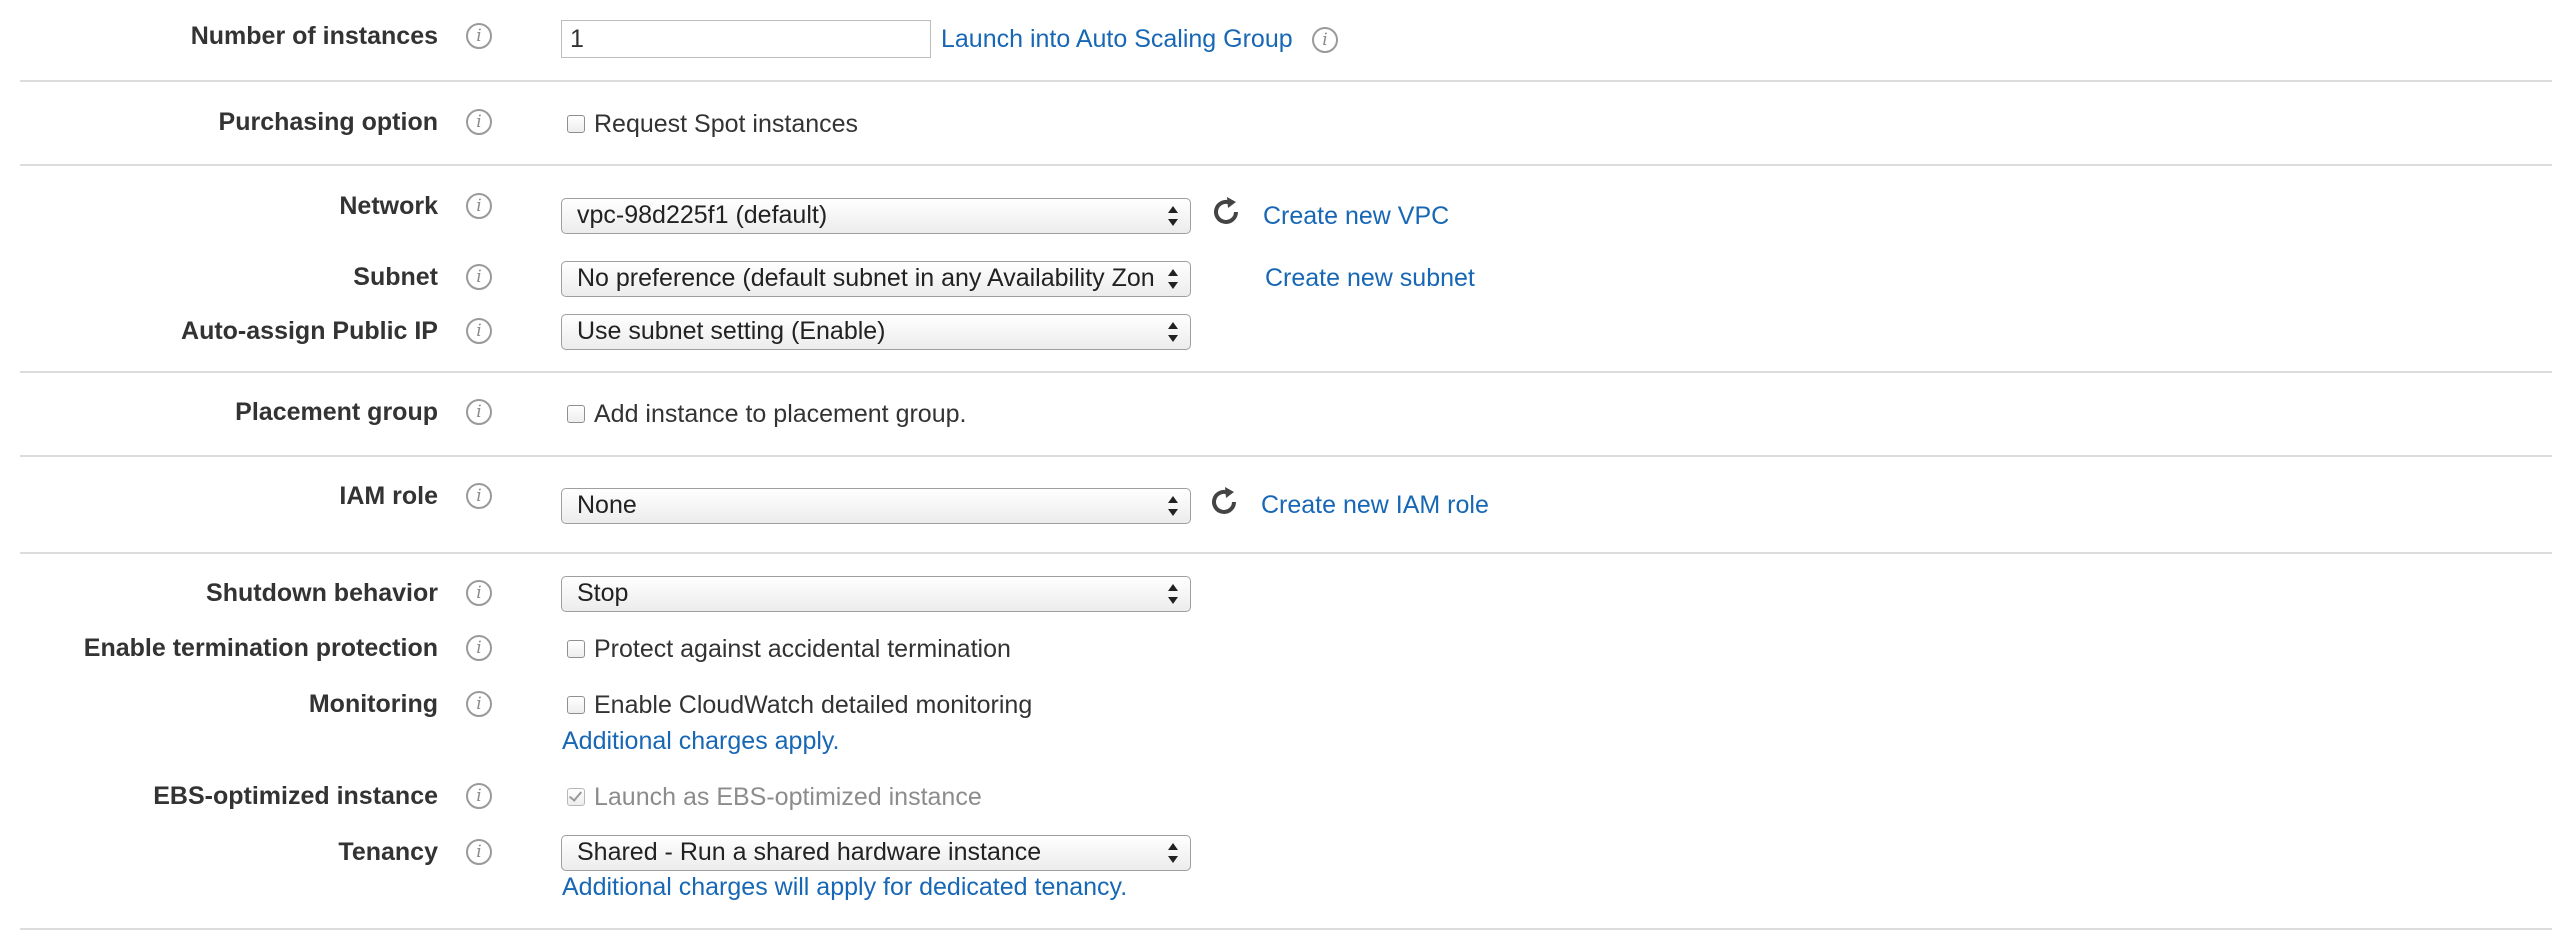 The width and height of the screenshot is (2552, 943). What do you see at coordinates (309, 331) in the screenshot?
I see `auto-assign-ip-label: Auto-assign Public IP` at bounding box center [309, 331].